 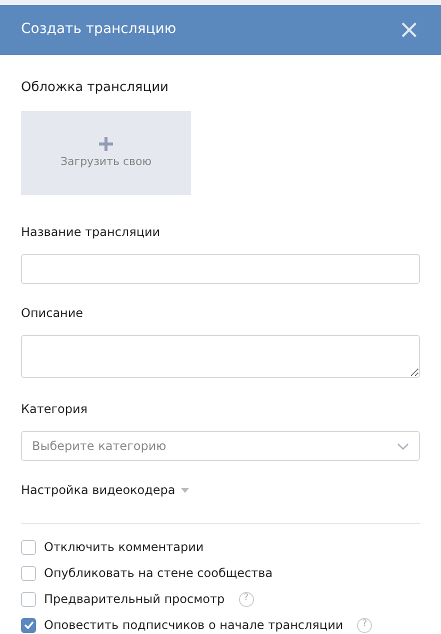 I want to click on input-field, so click(x=220, y=269).